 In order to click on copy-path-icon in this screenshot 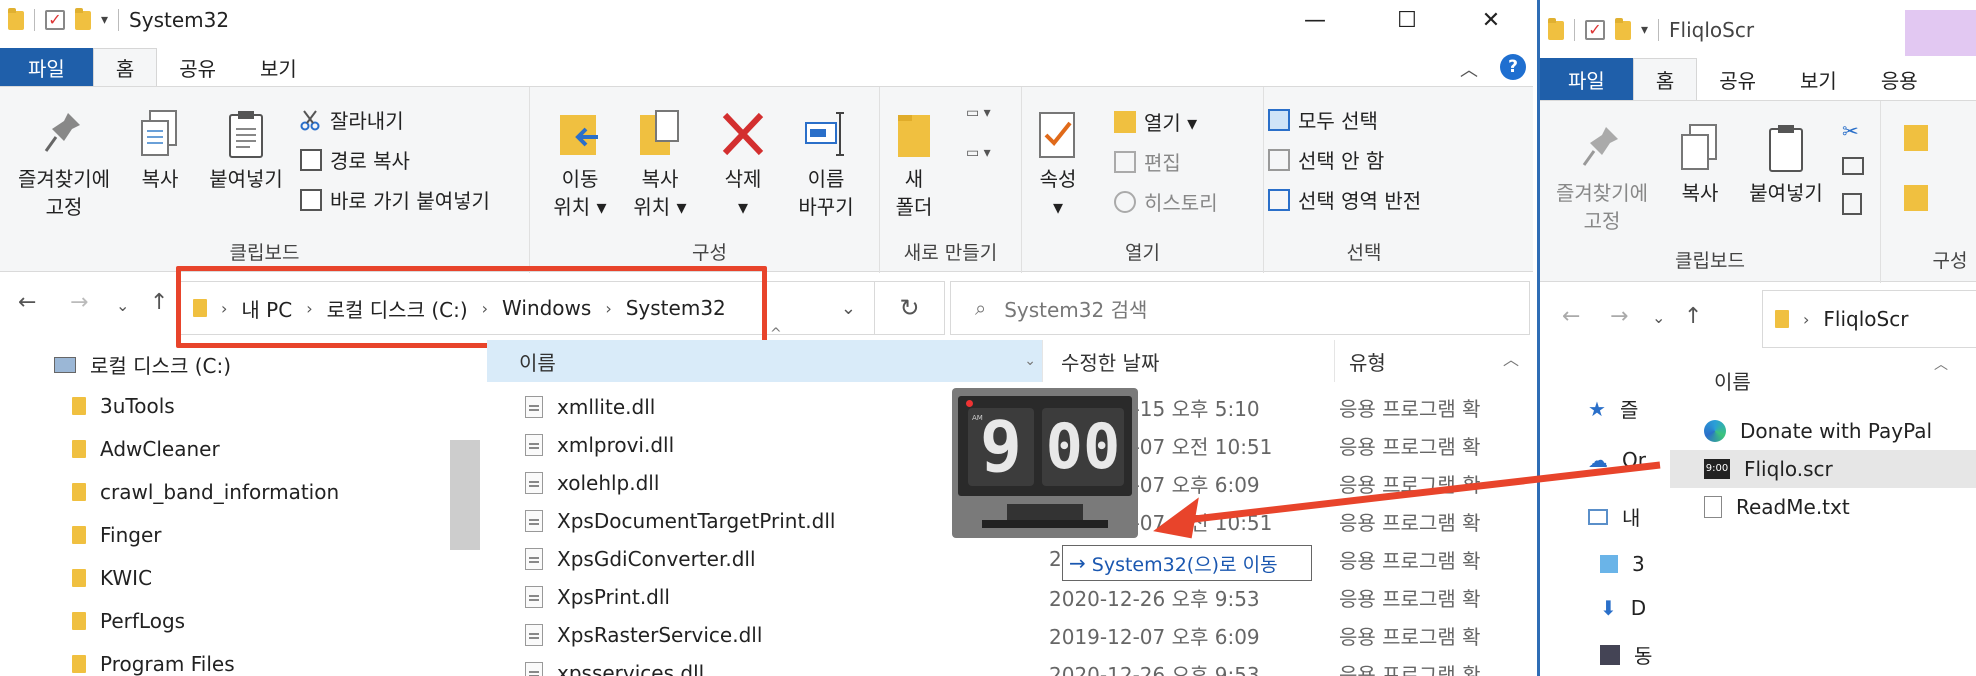, I will do `click(1853, 166)`.